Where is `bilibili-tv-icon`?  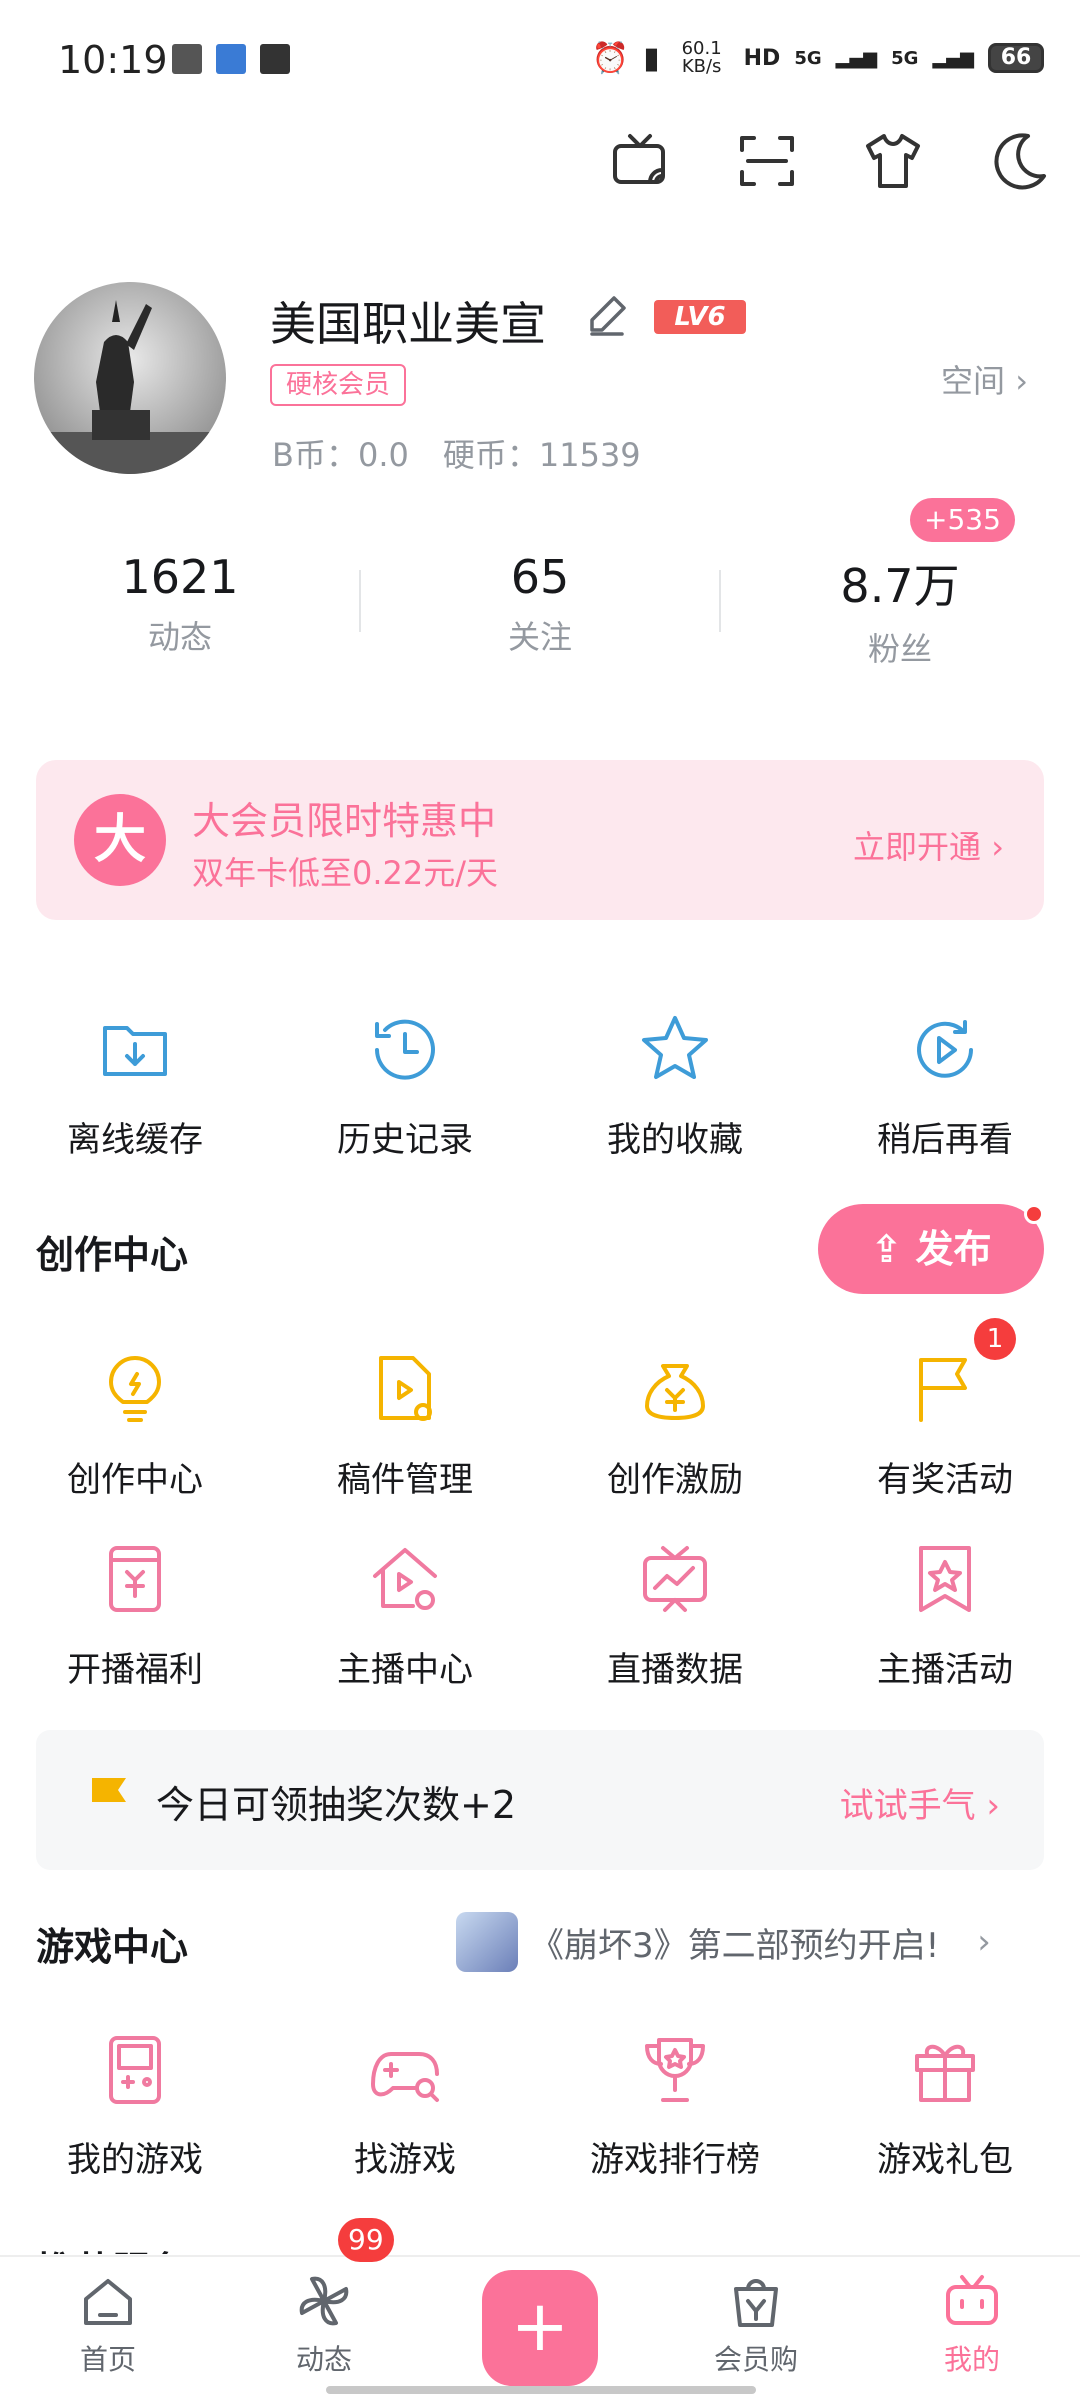 bilibili-tv-icon is located at coordinates (972, 2300).